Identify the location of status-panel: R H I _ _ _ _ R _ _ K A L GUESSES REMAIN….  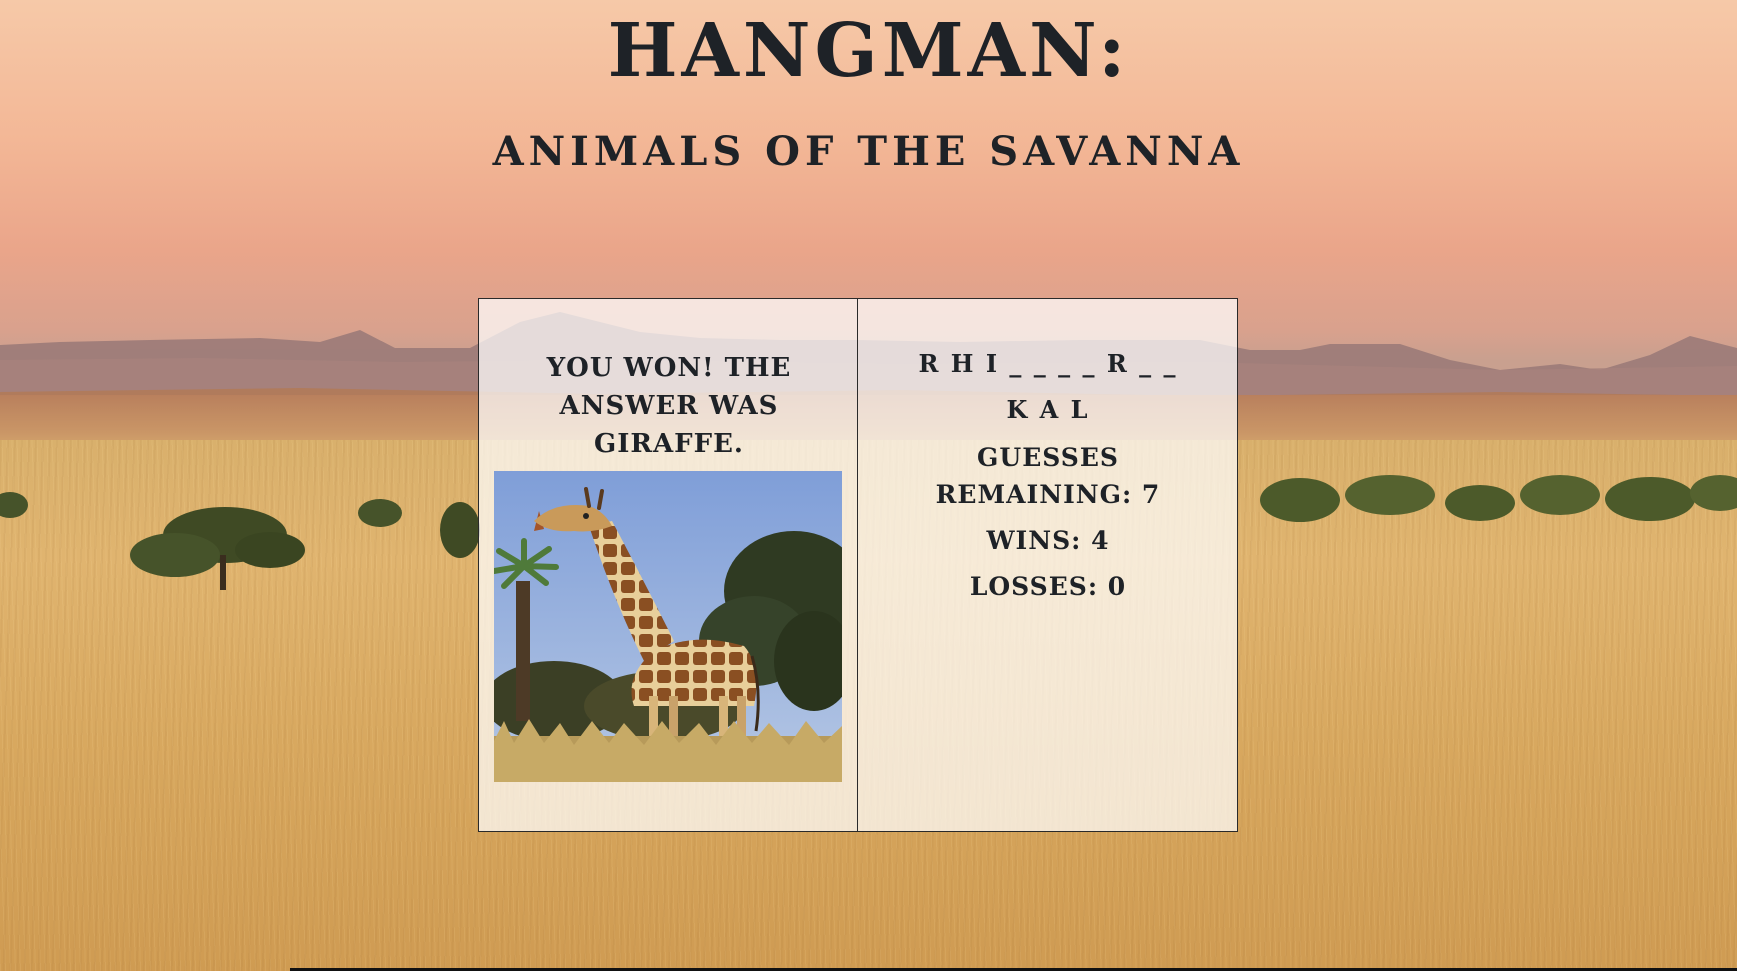
(1047, 565).